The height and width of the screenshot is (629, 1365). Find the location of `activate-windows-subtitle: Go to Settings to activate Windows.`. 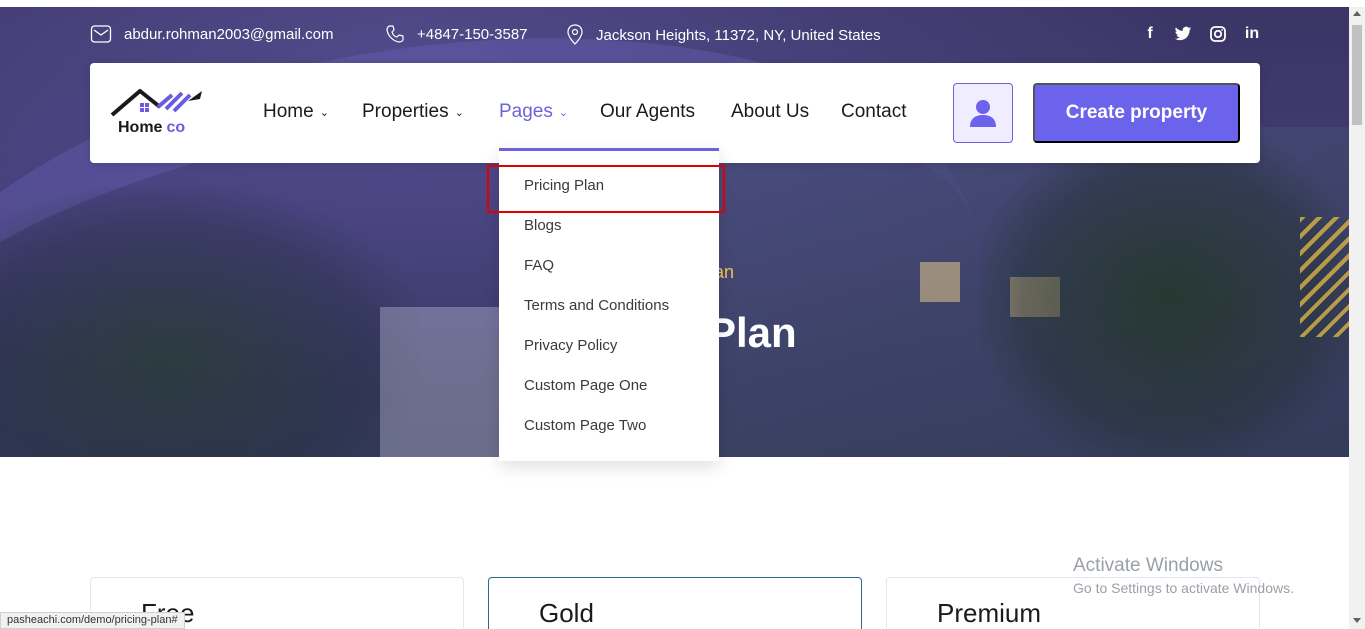

activate-windows-subtitle: Go to Settings to activate Windows. is located at coordinates (1183, 588).